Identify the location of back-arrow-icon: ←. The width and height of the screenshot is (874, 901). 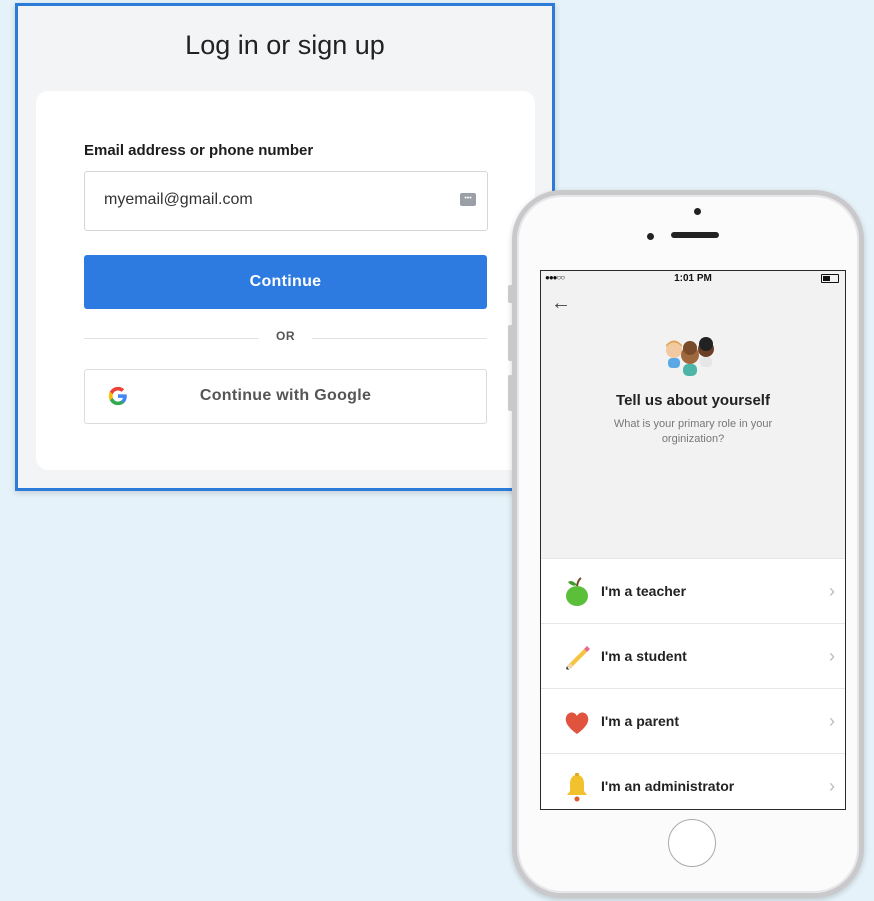
(561, 303).